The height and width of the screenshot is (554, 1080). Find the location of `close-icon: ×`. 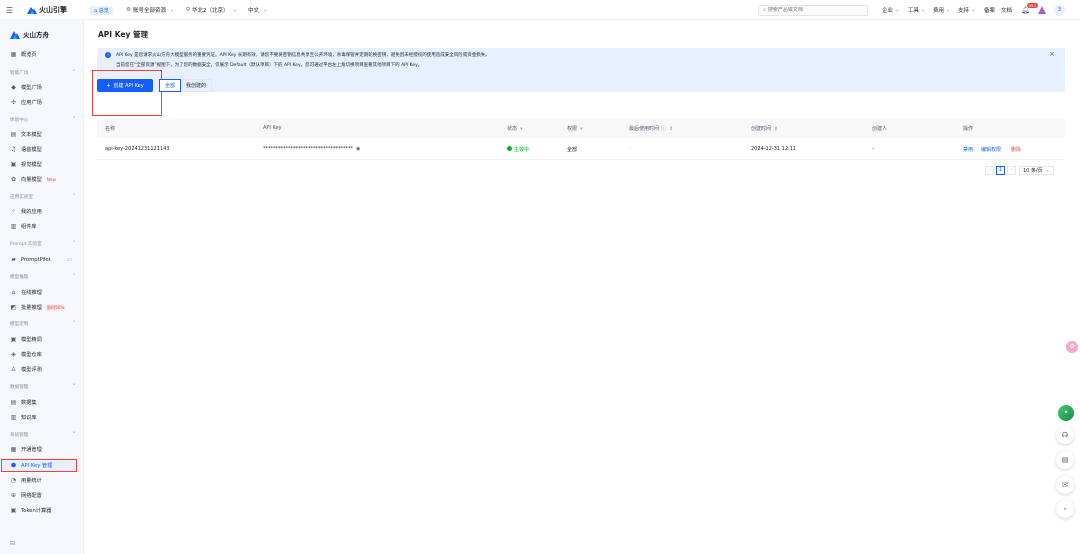

close-icon: × is located at coordinates (1052, 54).